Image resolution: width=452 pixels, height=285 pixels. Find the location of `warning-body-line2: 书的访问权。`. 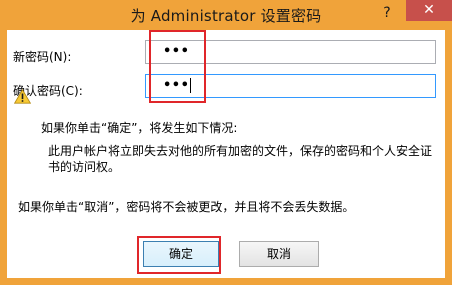

warning-body-line2: 书的访问权。 is located at coordinates (84, 167).